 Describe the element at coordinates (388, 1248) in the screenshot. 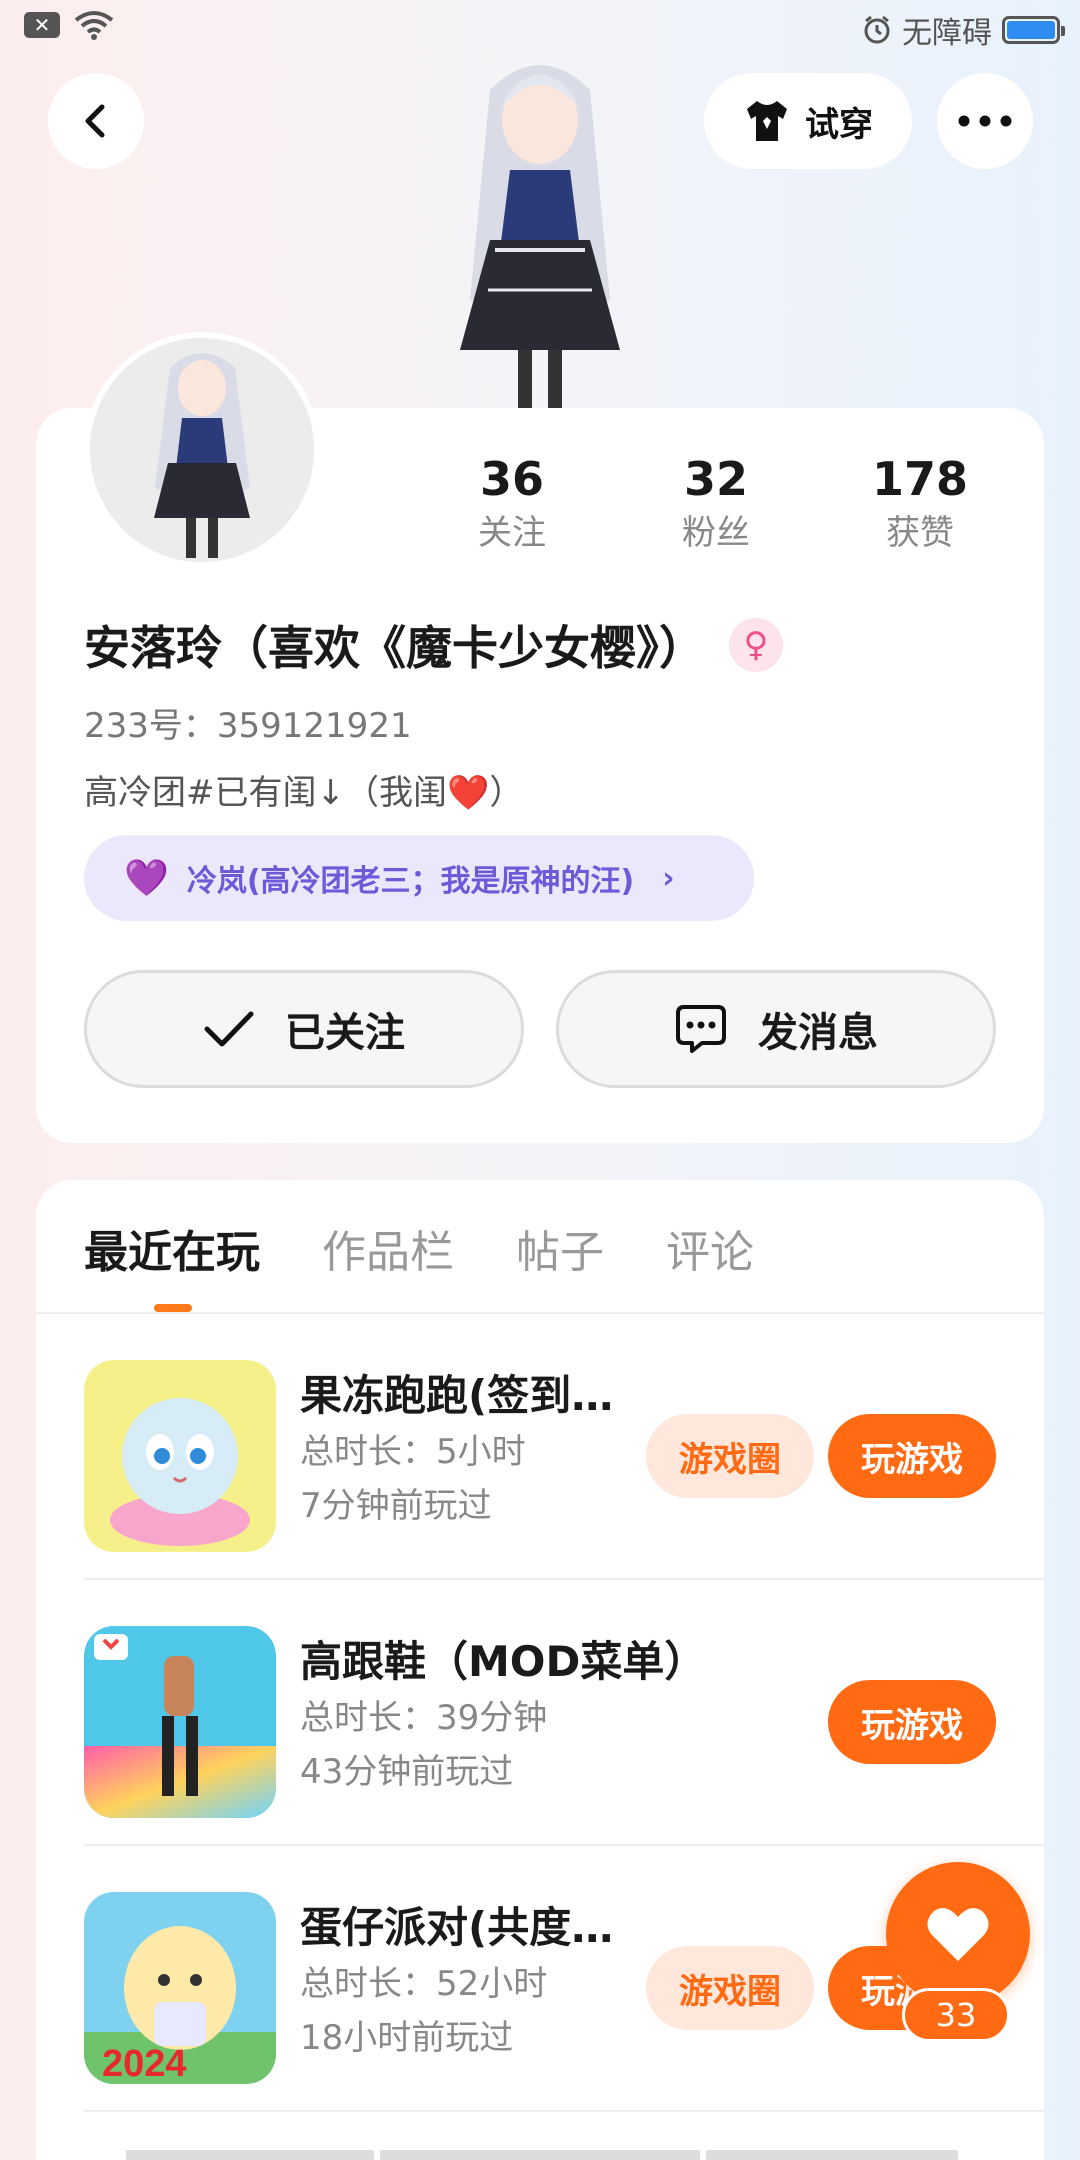

I see `tab-works: 作品栏` at that location.